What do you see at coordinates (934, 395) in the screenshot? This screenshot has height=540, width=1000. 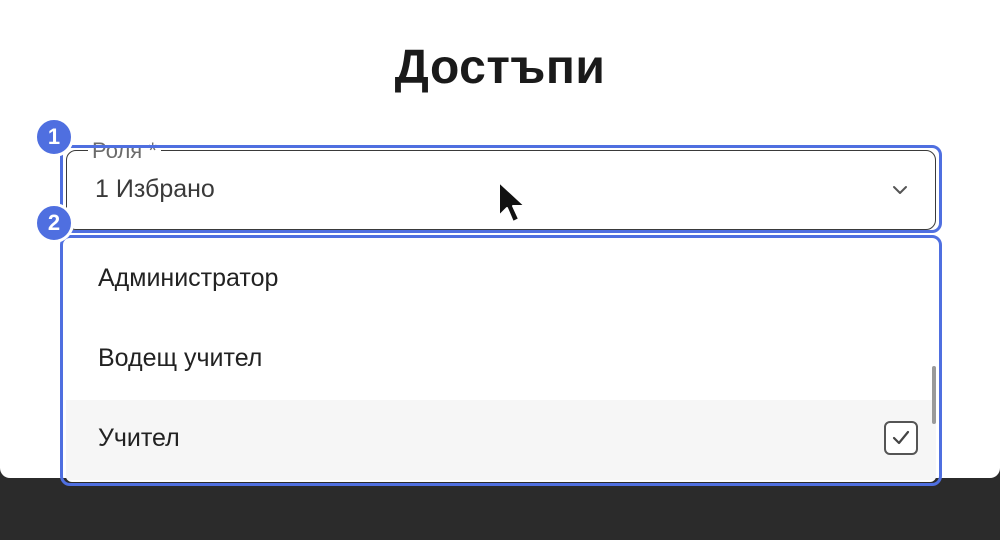 I see `dropdown-scrollbar` at bounding box center [934, 395].